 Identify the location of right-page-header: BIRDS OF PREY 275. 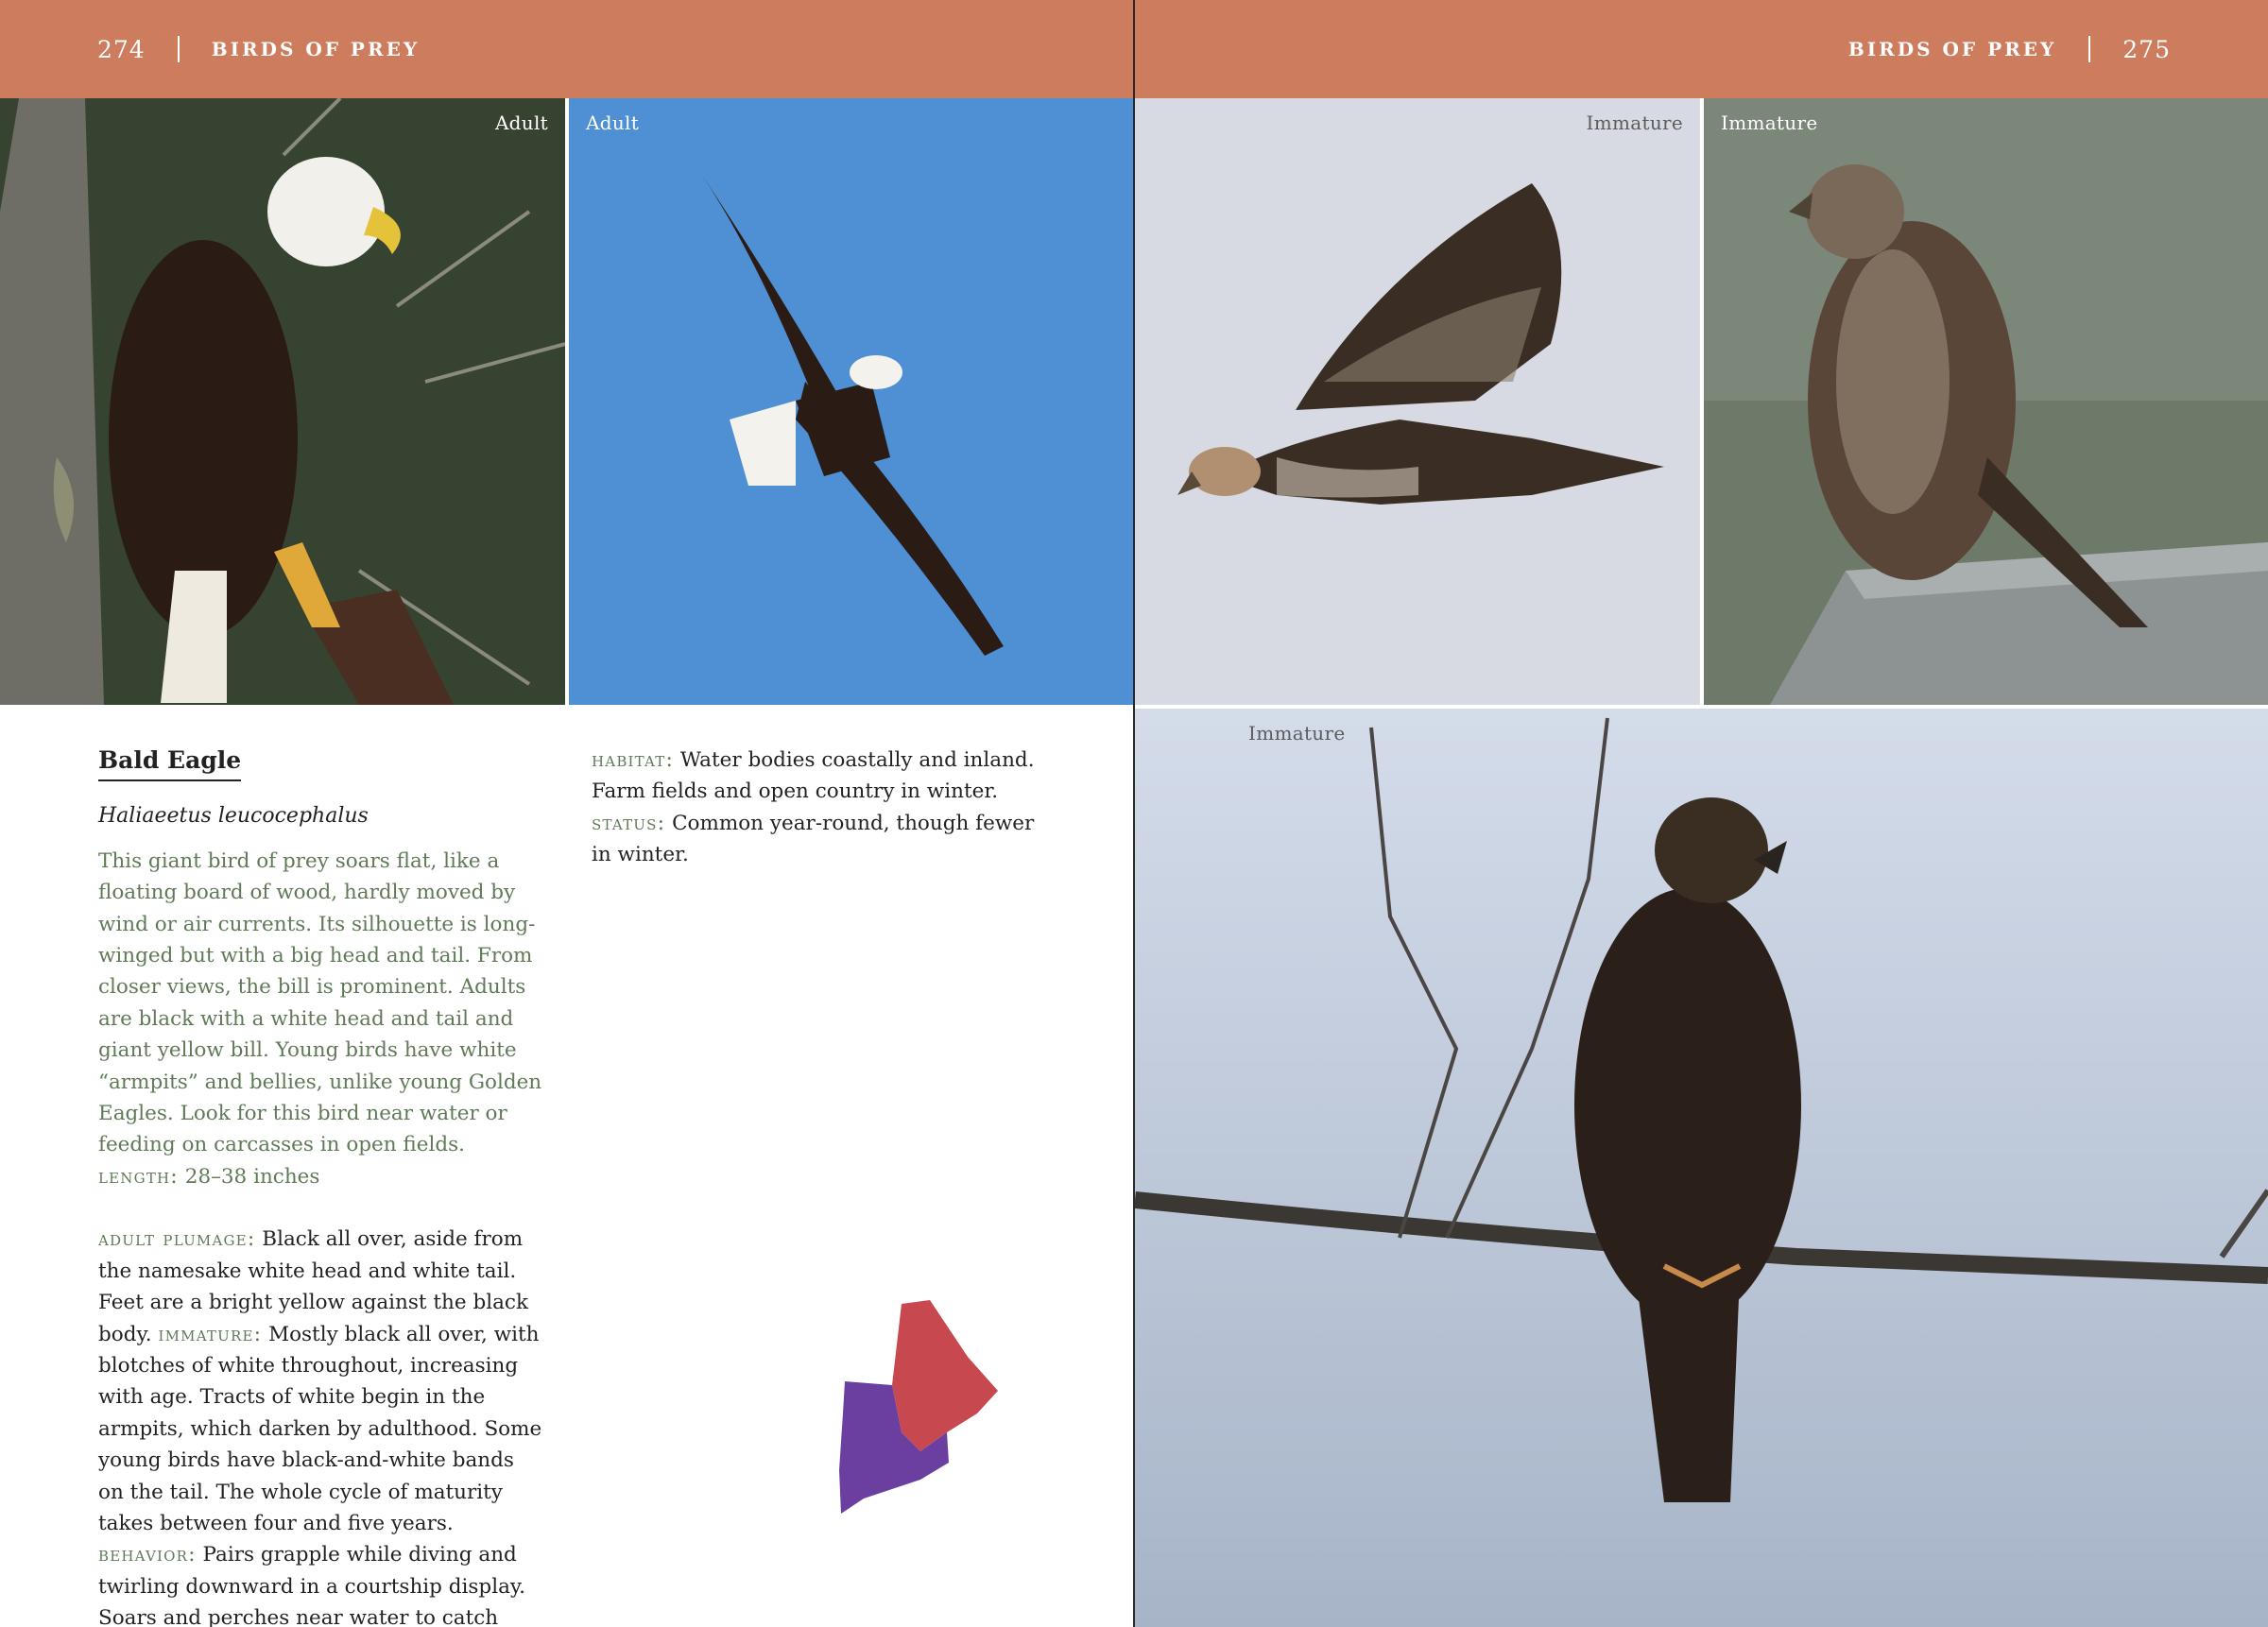
(1701, 49).